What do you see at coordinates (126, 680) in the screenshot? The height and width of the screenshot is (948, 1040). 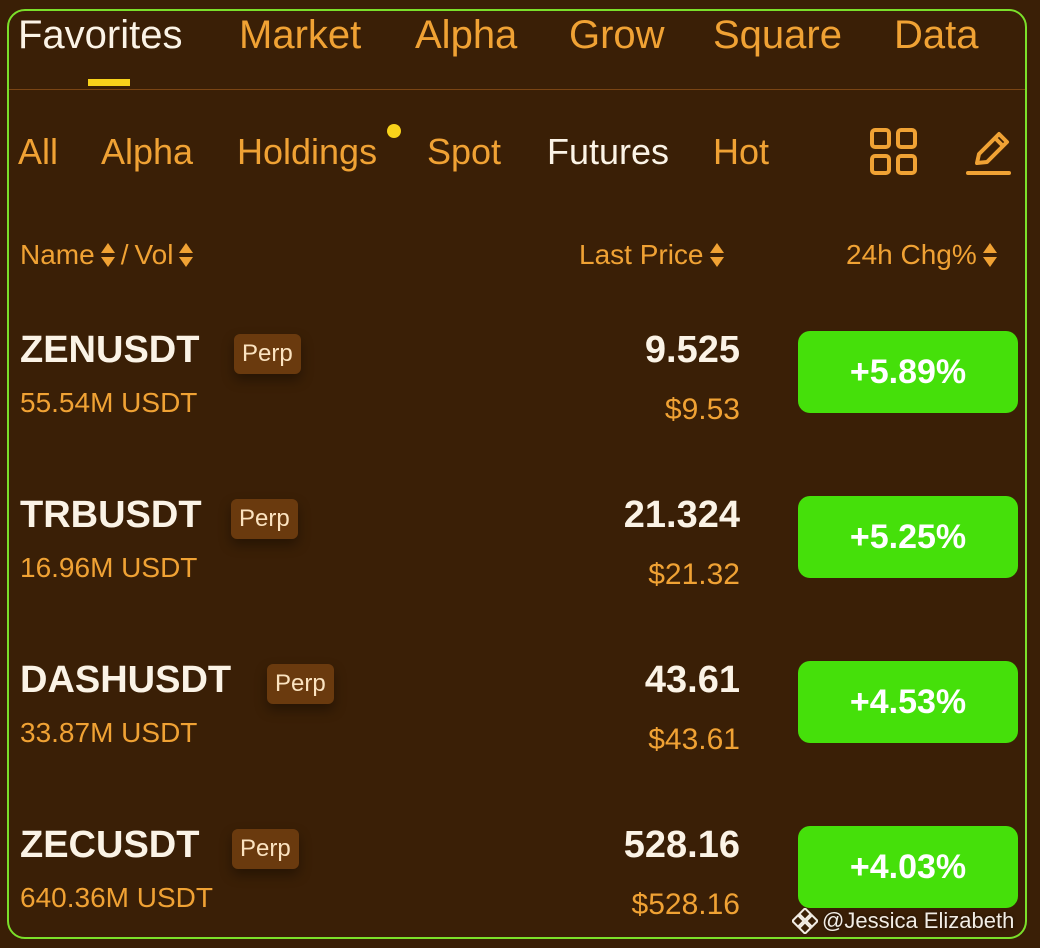 I see `symbol: DASHUSDT` at bounding box center [126, 680].